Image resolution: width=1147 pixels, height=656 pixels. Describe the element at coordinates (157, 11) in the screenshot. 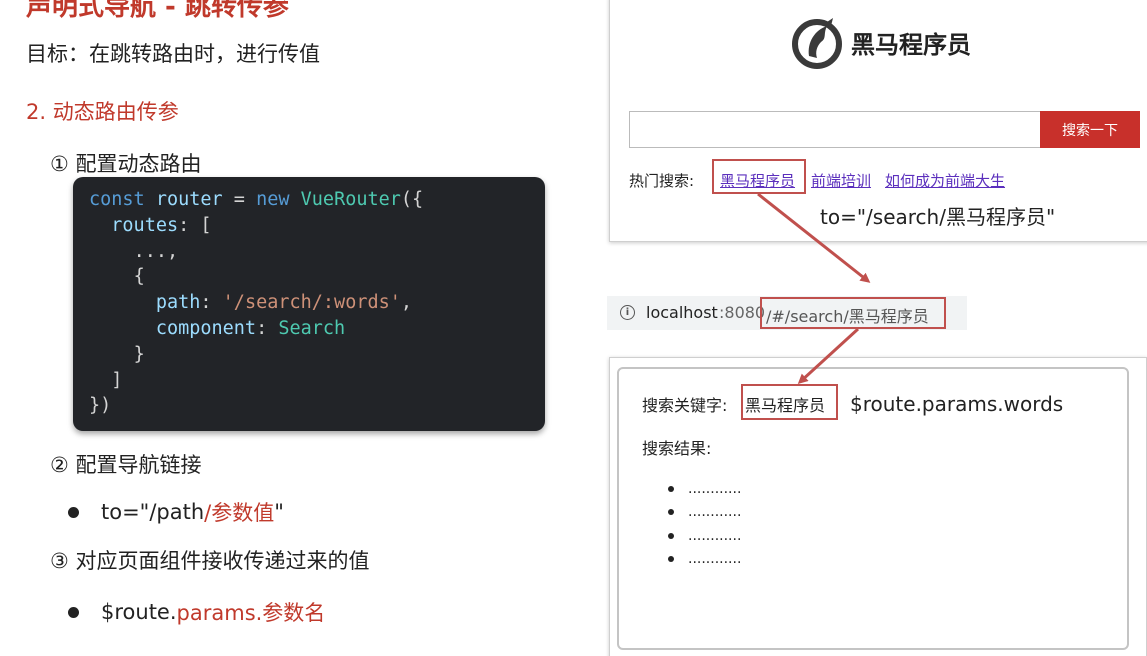

I see `slide-title: 声明式导航 - 跳转传参` at that location.